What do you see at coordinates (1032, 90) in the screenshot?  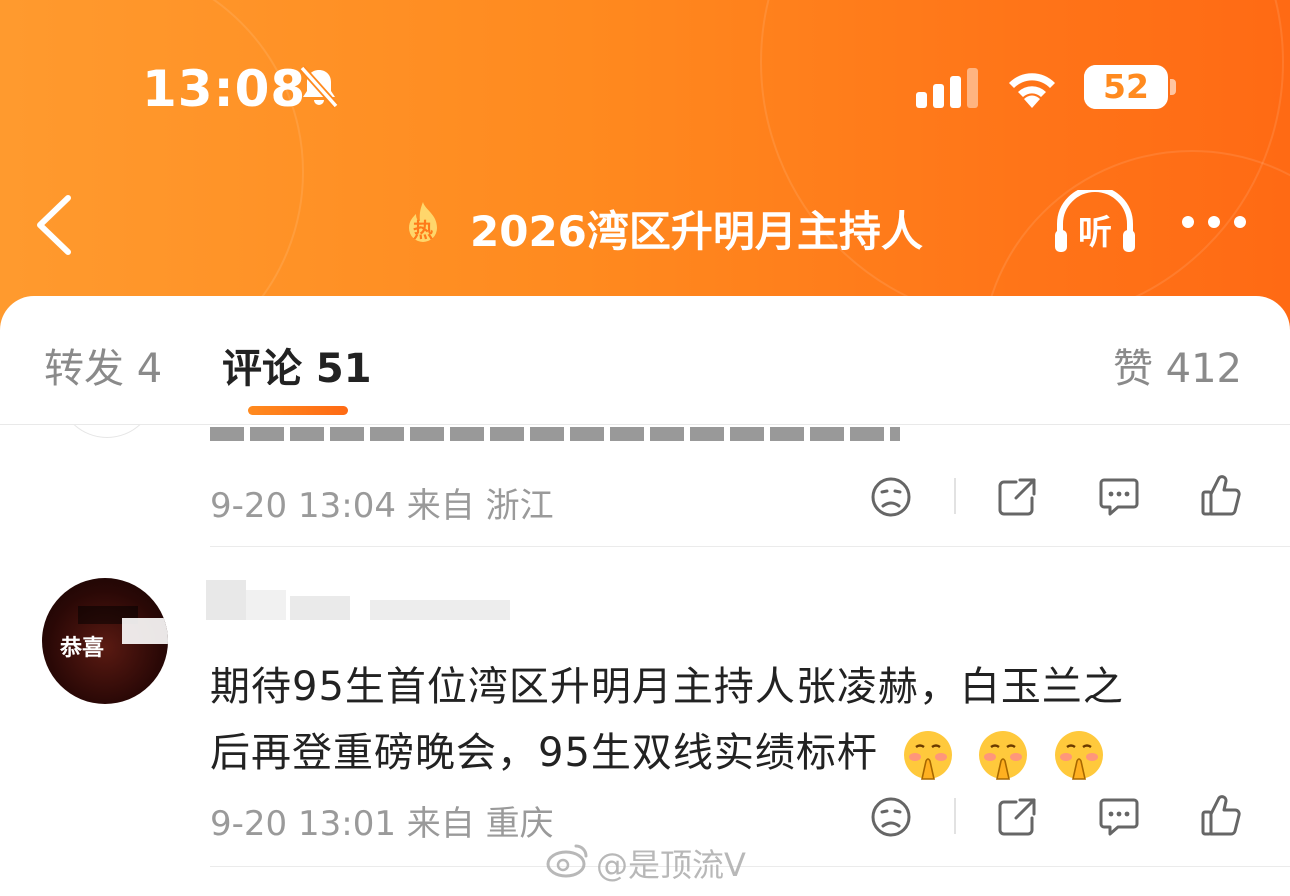 I see `wifi-icon` at bounding box center [1032, 90].